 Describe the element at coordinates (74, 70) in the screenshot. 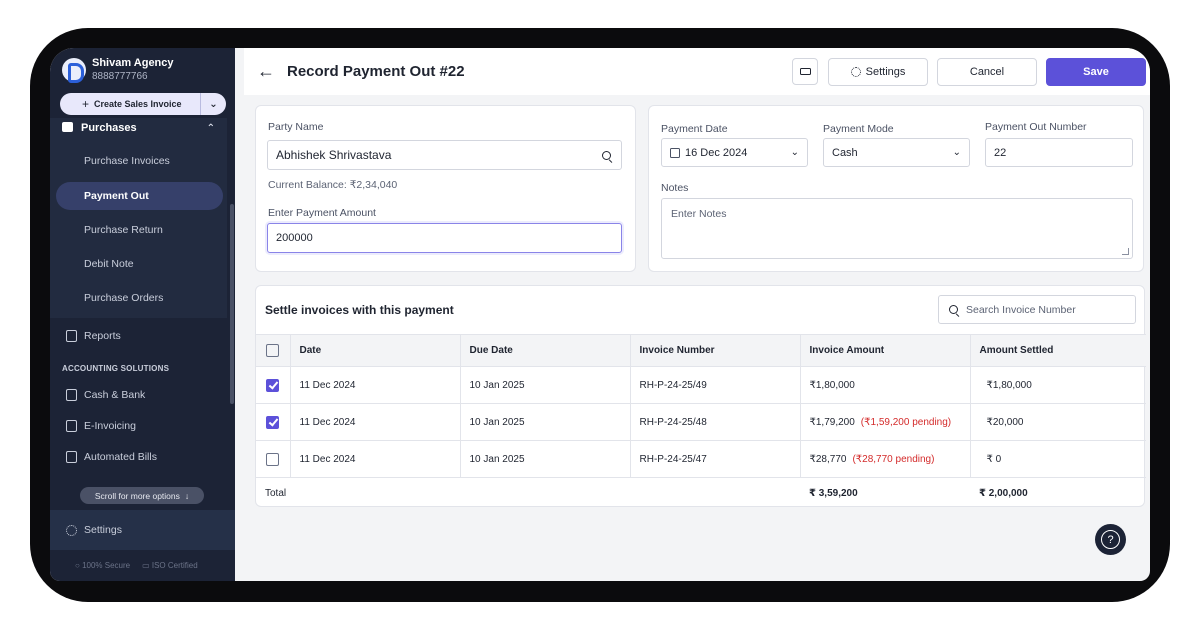

I see `company-logo-icon` at that location.